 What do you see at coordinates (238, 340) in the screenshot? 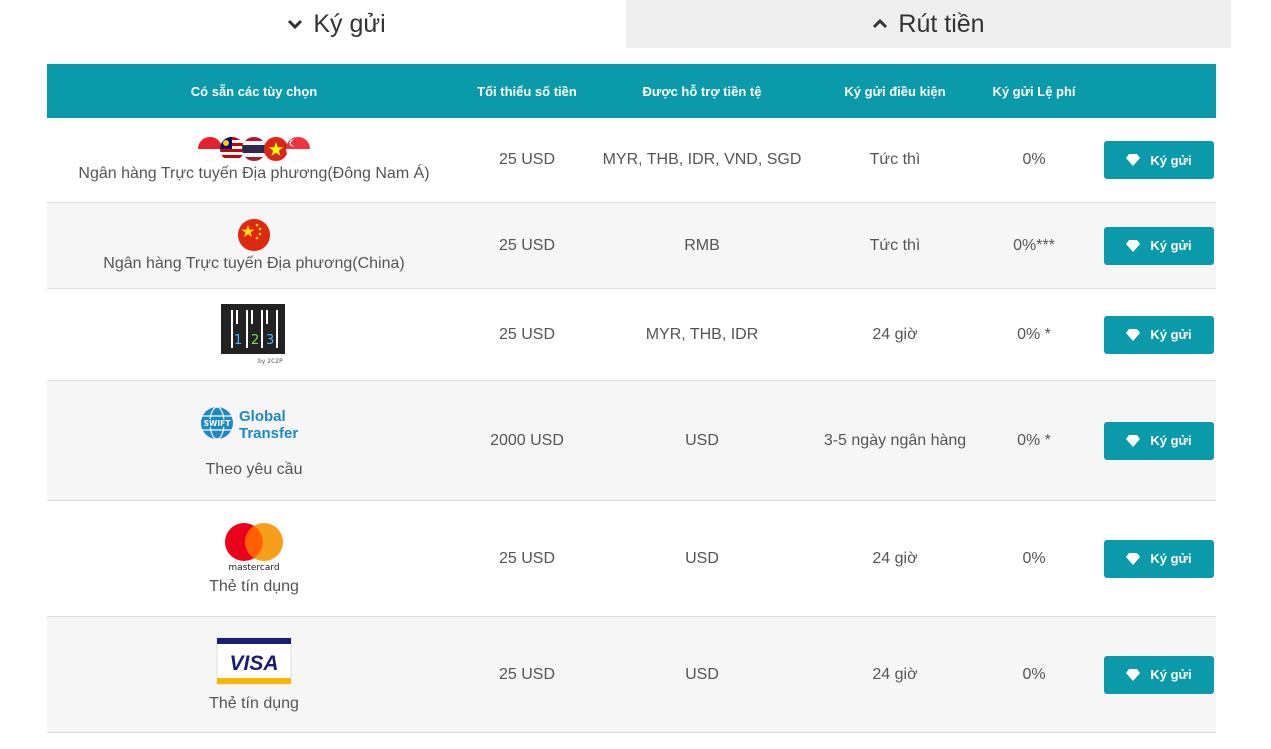
I see `svg-text: 1` at bounding box center [238, 340].